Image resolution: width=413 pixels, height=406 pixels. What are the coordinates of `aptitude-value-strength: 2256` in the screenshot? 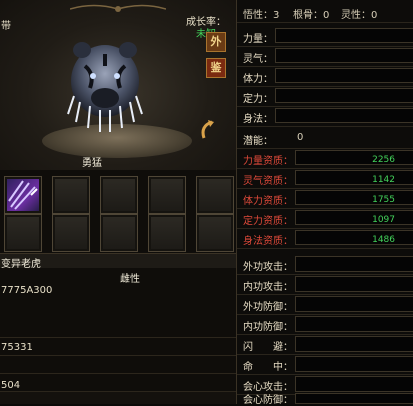 It's located at (383, 160).